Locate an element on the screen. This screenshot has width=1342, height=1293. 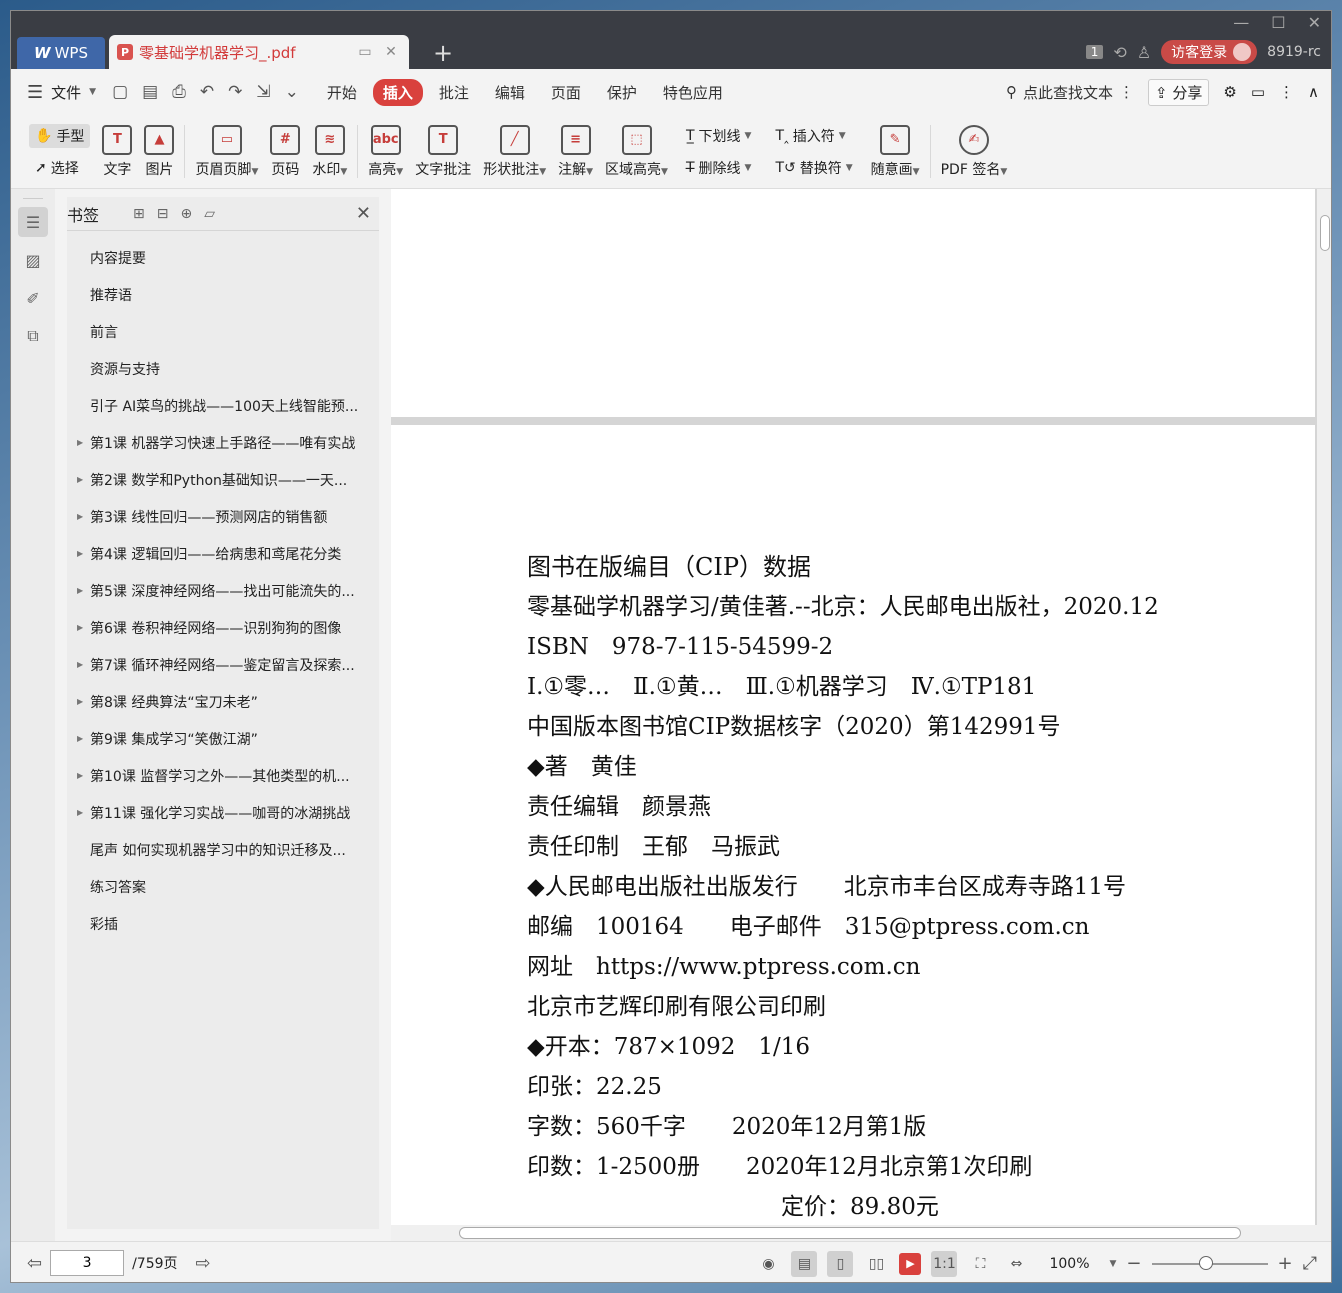
next-page-icon: ⇨ is located at coordinates (203, 1263).